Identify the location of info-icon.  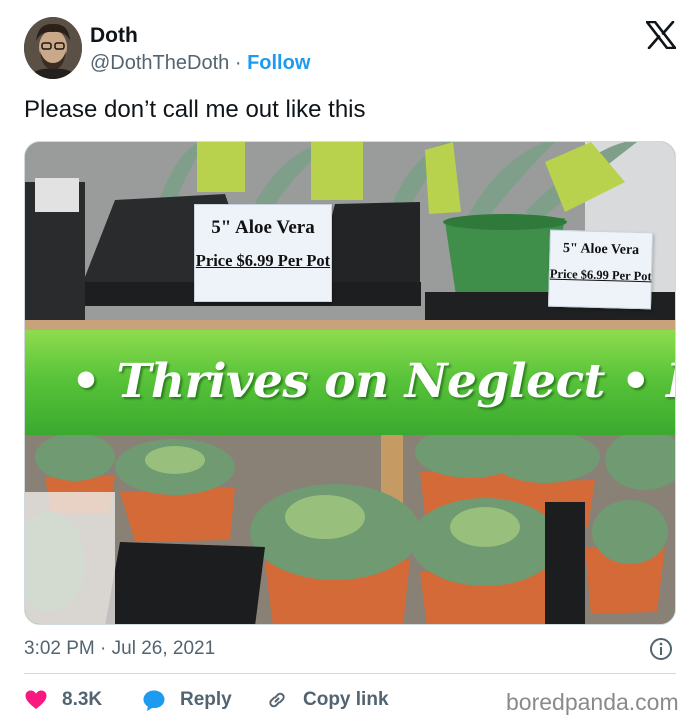
(661, 649).